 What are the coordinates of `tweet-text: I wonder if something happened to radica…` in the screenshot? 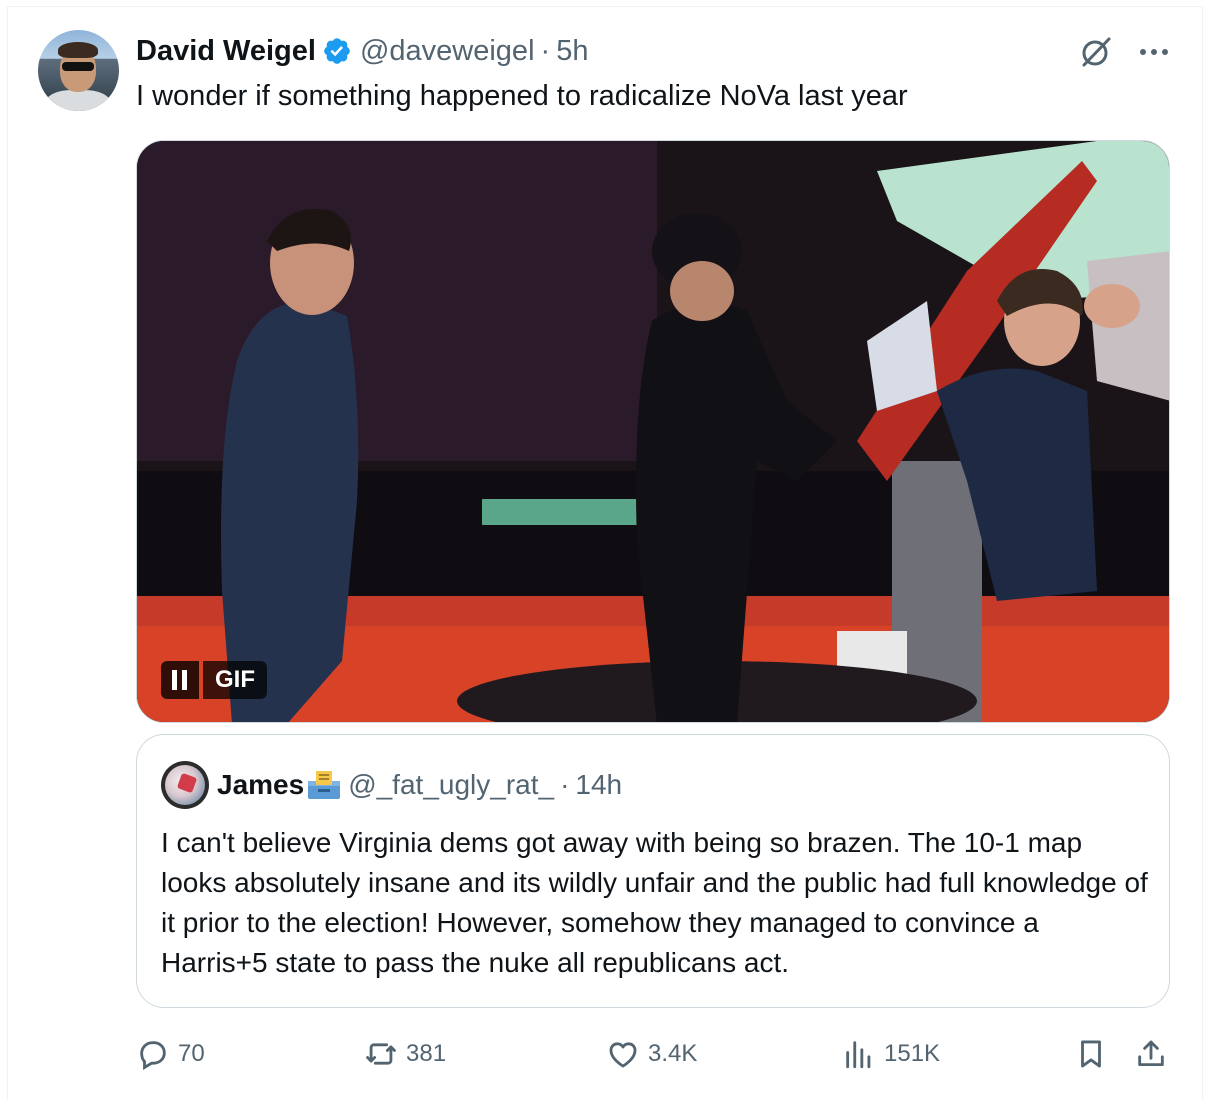 It's located at (522, 96).